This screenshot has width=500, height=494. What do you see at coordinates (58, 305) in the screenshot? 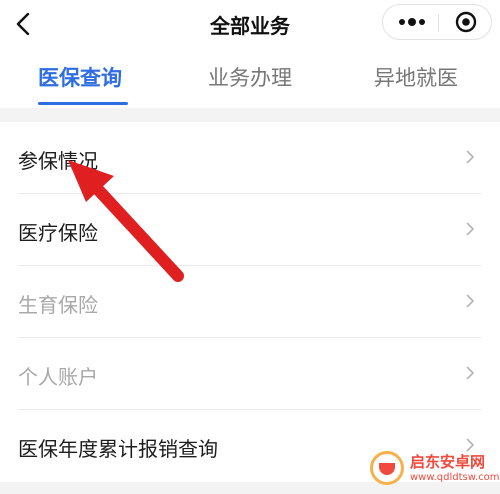
I see `list-item-label: 生育保险` at bounding box center [58, 305].